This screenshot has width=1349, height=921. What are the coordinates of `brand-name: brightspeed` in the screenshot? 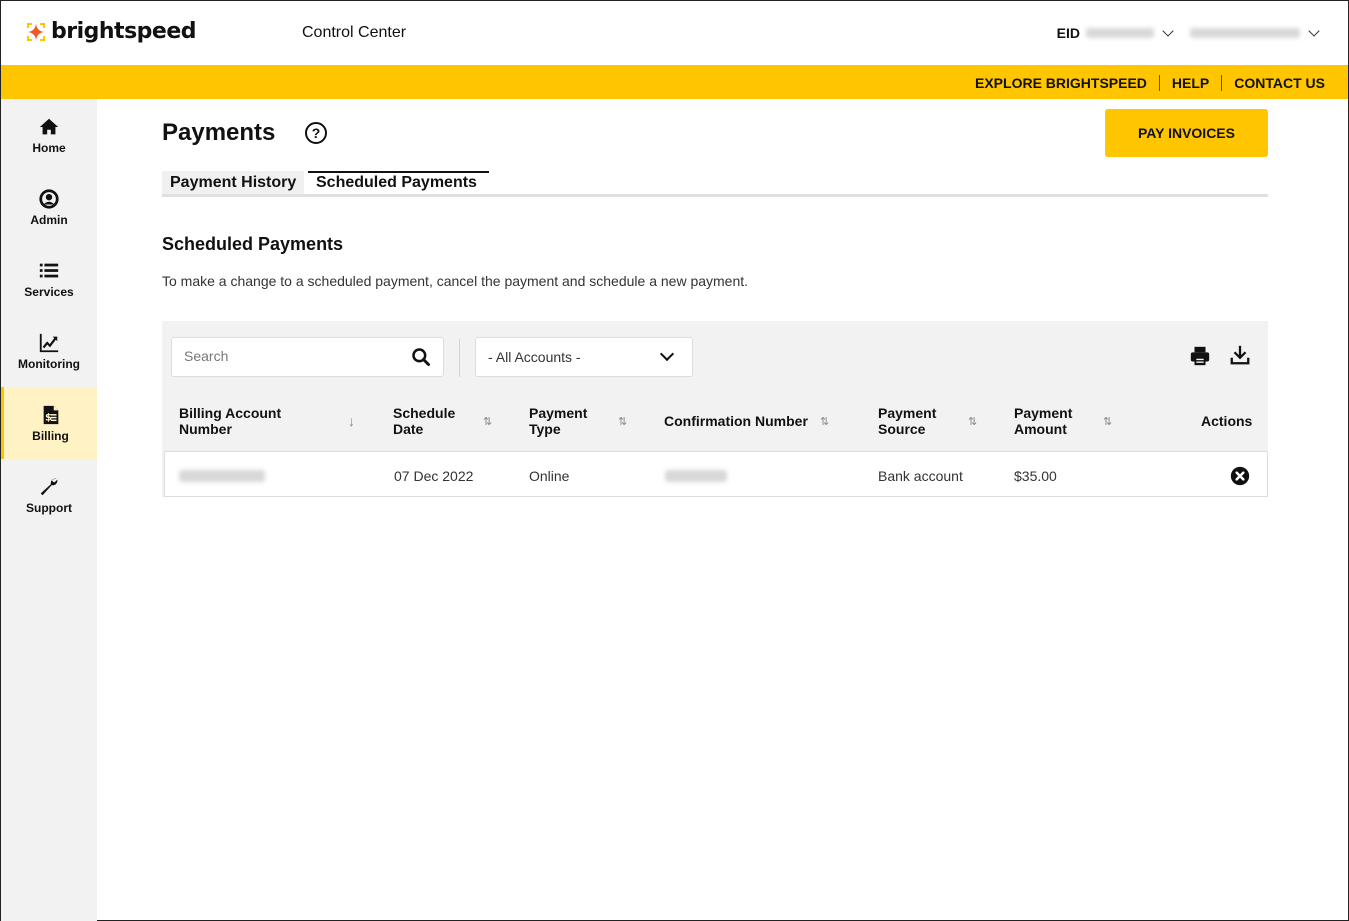 It's located at (124, 31).